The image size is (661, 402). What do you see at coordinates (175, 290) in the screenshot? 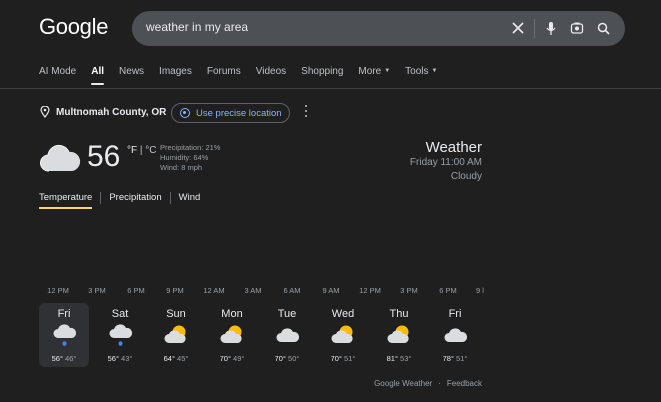
I see `hour-label: 9 PM` at bounding box center [175, 290].